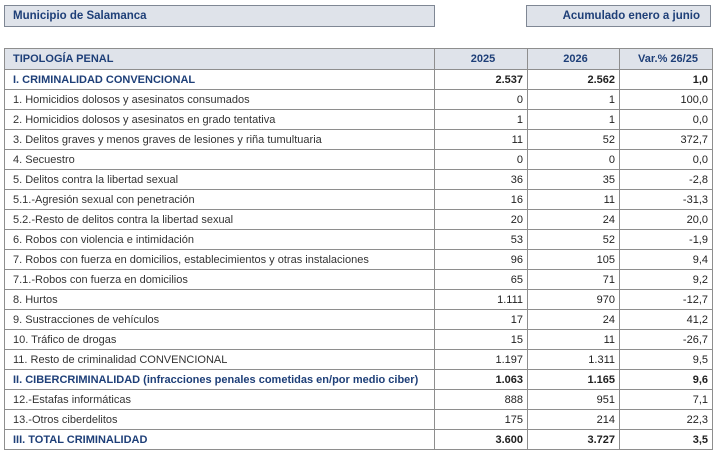  What do you see at coordinates (666, 219) in the screenshot?
I see `value-variation: 20,0` at bounding box center [666, 219].